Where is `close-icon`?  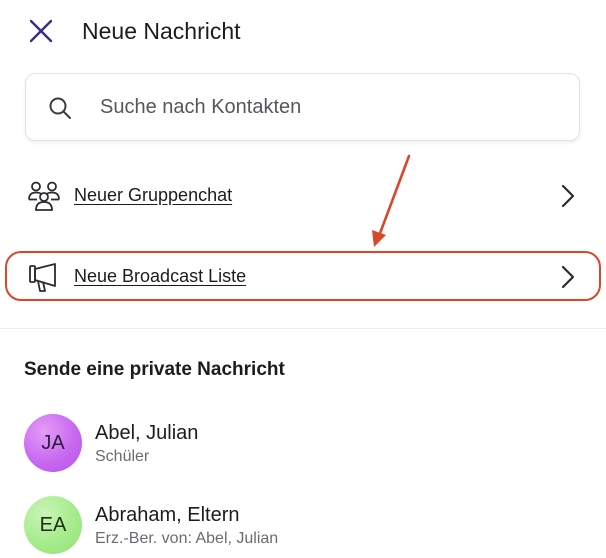 close-icon is located at coordinates (41, 31).